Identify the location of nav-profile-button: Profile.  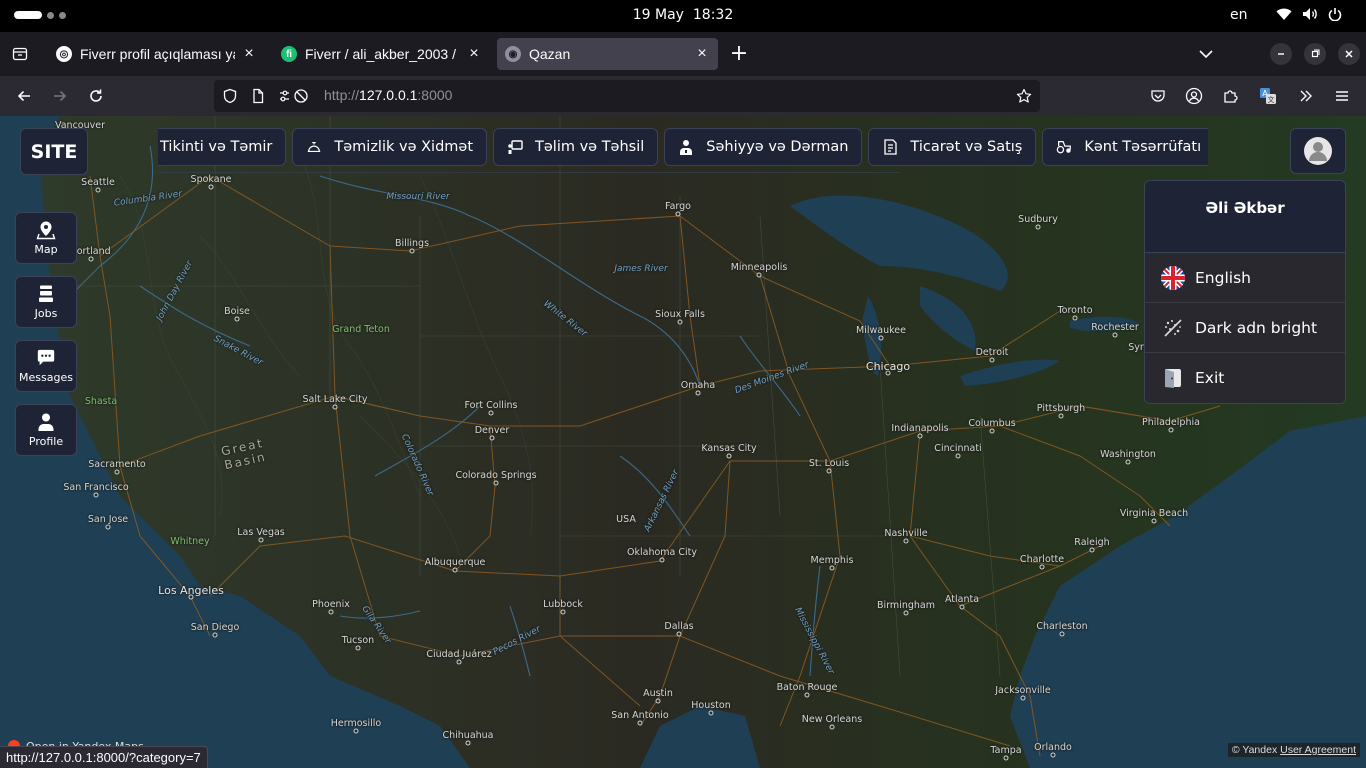
(46, 430).